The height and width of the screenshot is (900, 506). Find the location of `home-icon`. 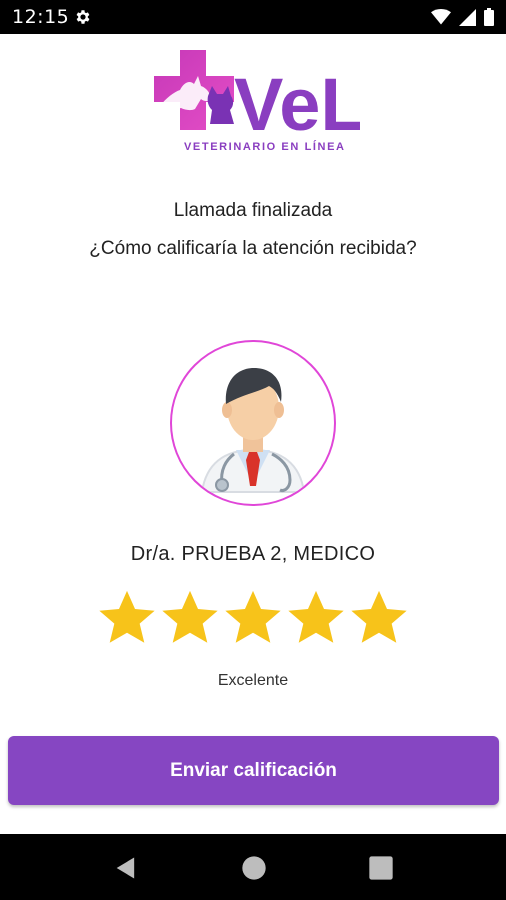

home-icon is located at coordinates (254, 868).